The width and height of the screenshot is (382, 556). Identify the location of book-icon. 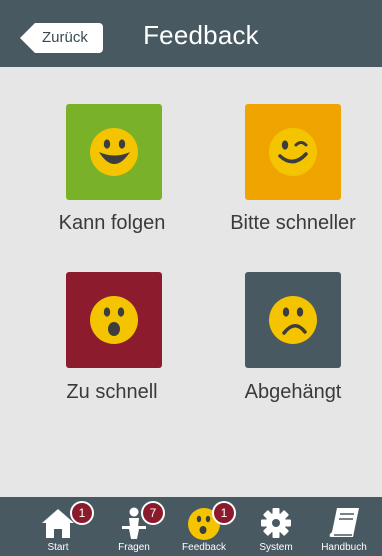
(344, 522).